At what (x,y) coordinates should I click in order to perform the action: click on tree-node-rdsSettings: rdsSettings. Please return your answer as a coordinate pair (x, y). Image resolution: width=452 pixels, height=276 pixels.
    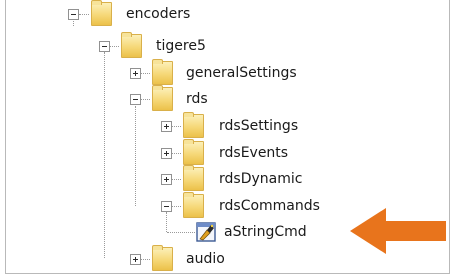
    Looking at the image, I should click on (156, 126).